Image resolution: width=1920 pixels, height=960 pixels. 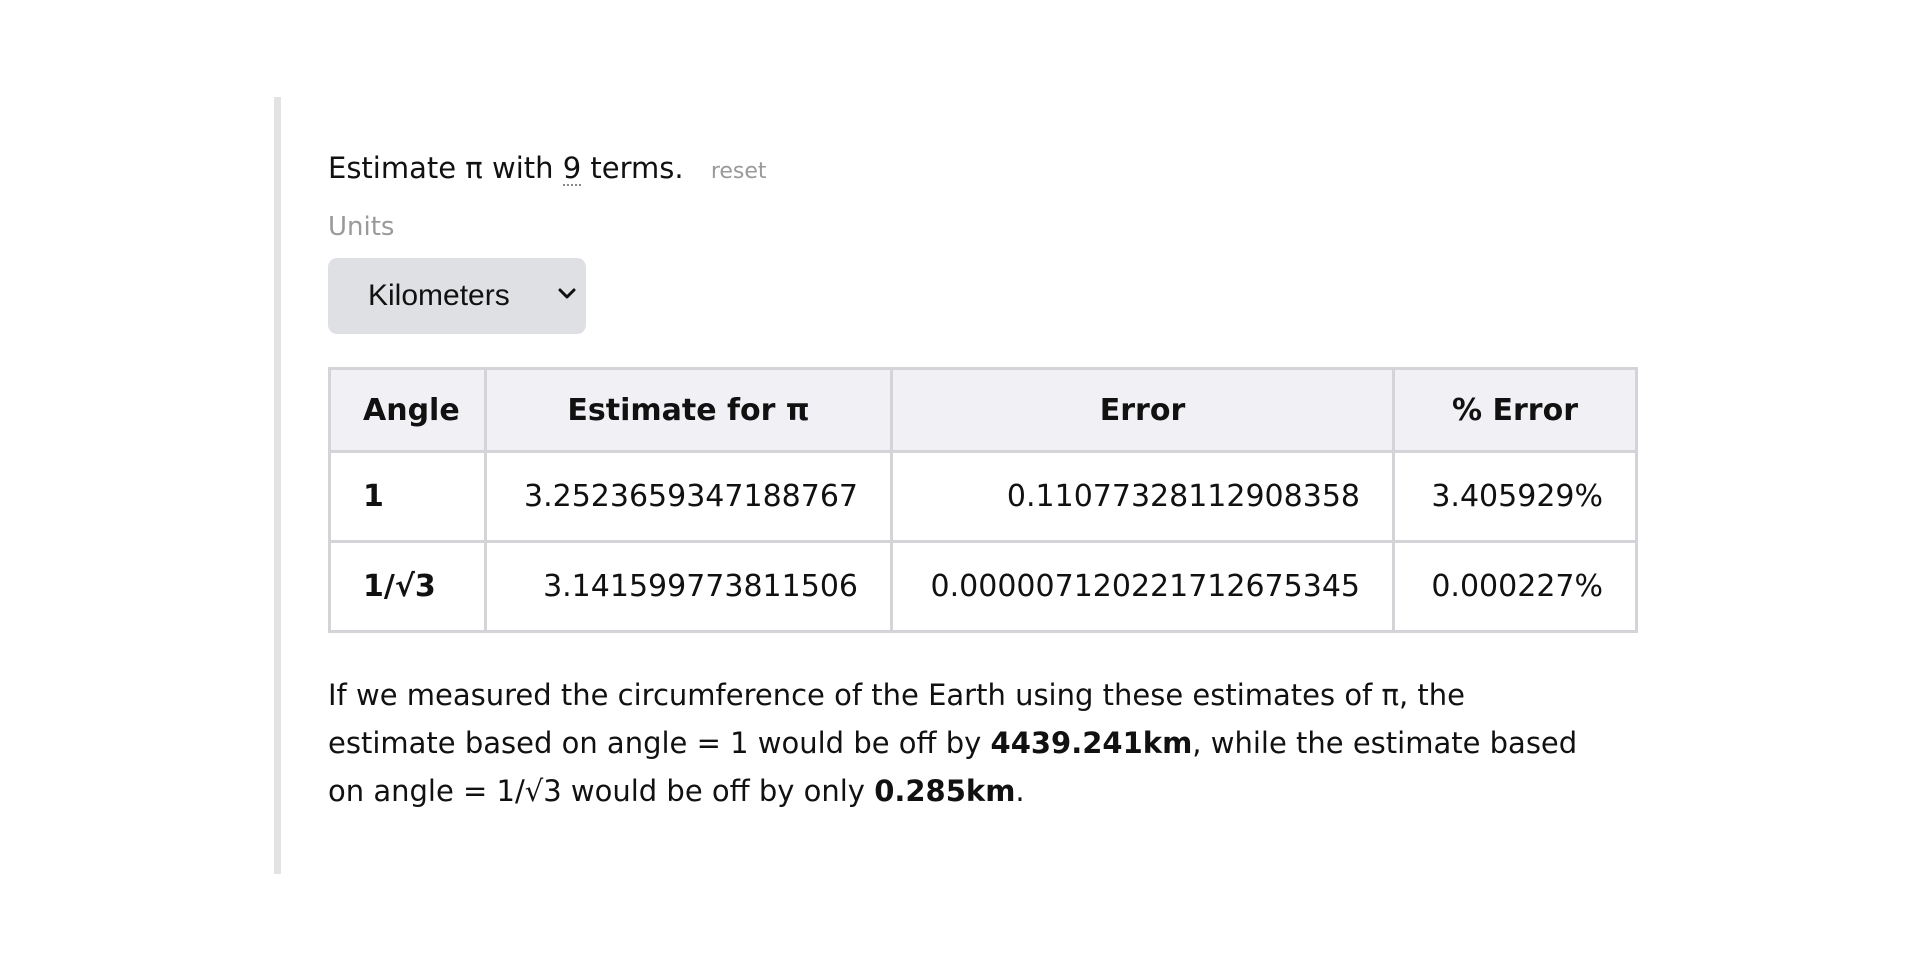 What do you see at coordinates (1515, 410) in the screenshot?
I see `header-percent-error: % Error` at bounding box center [1515, 410].